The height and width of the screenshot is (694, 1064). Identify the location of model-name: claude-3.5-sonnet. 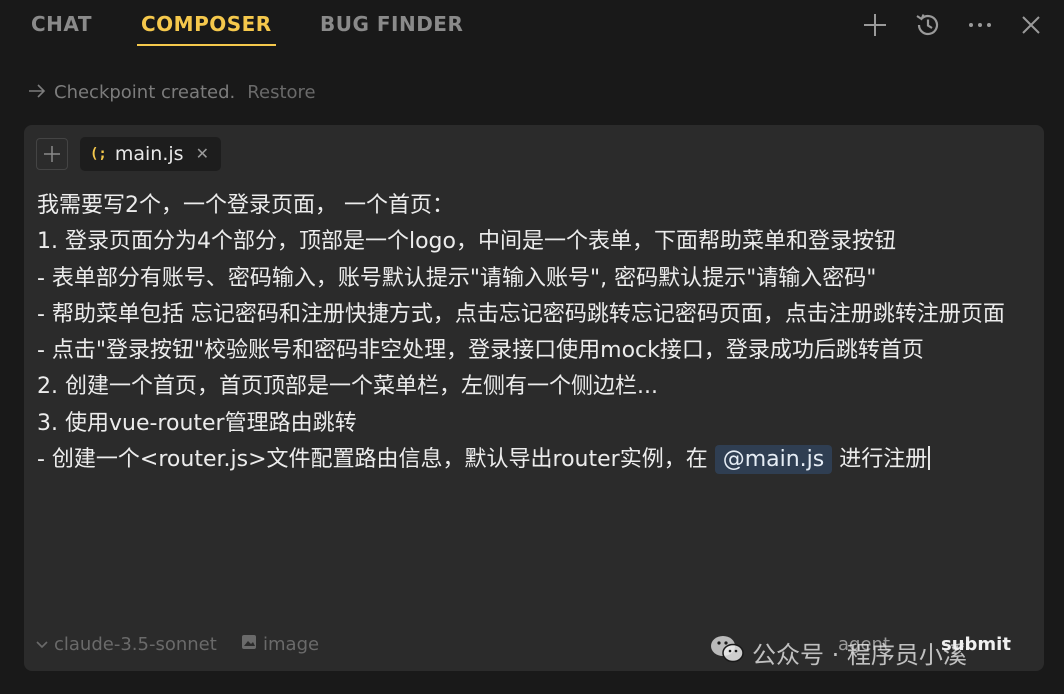
(135, 644).